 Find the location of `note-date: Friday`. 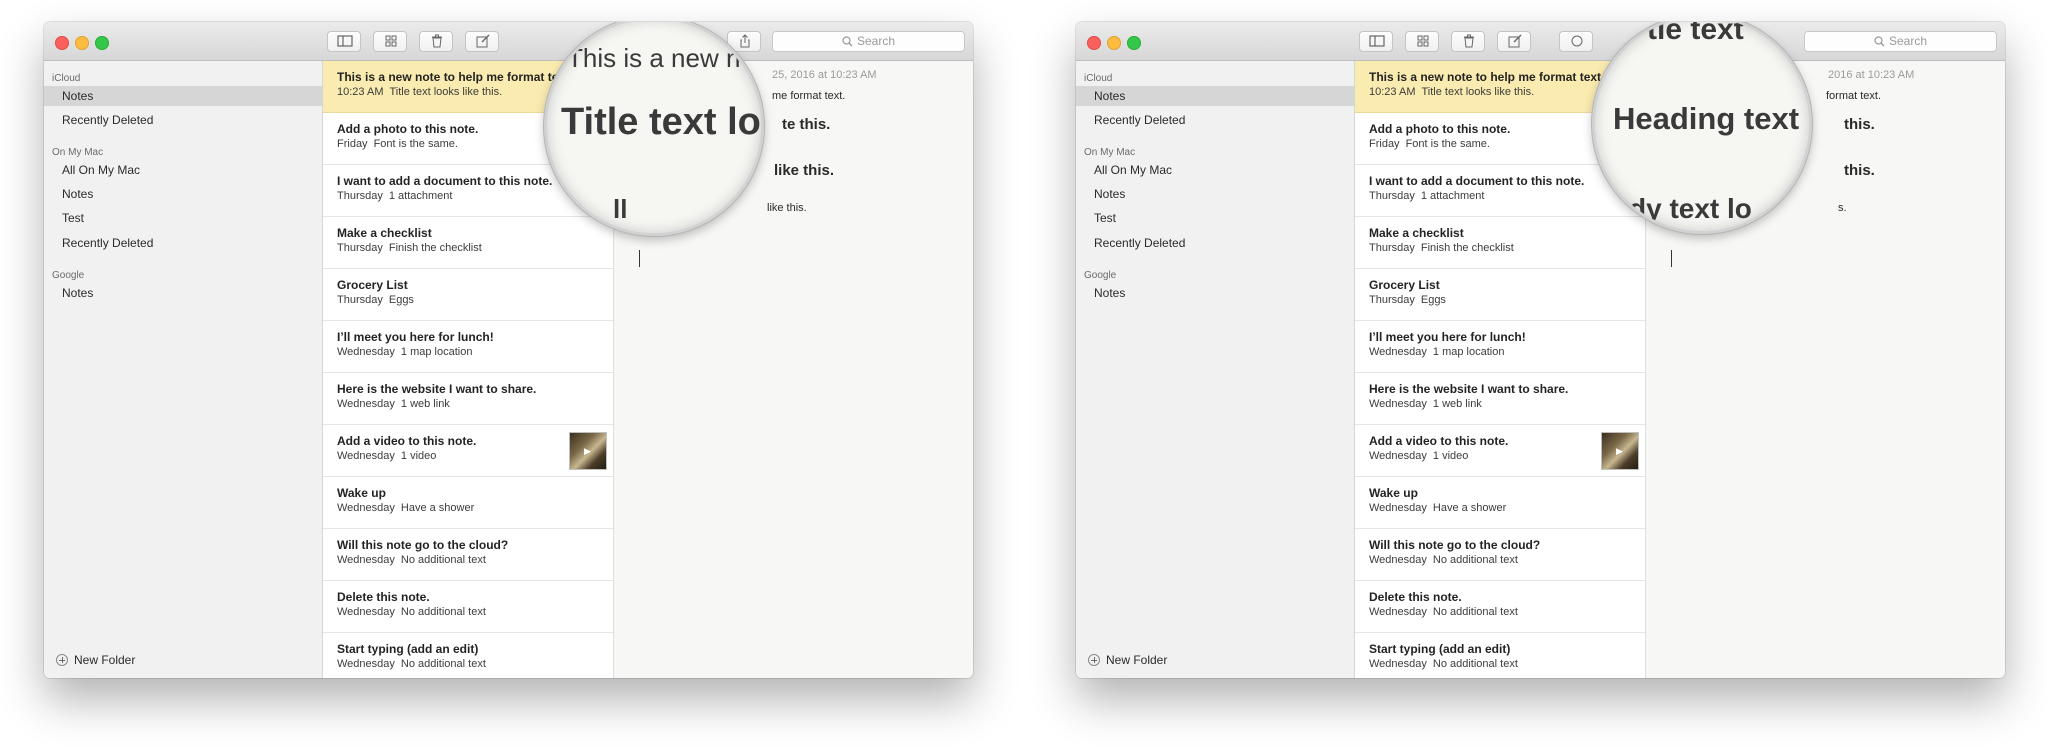

note-date: Friday is located at coordinates (352, 144).